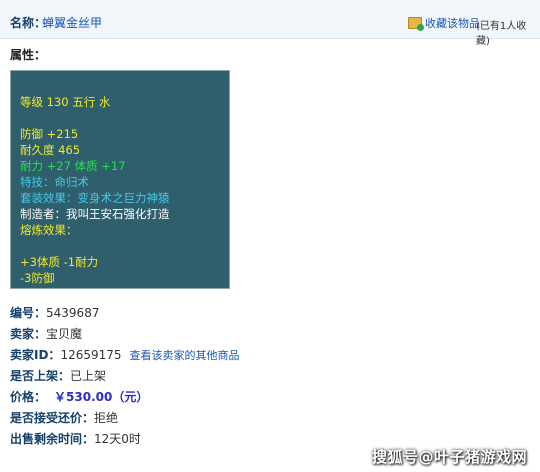 The width and height of the screenshot is (540, 472). What do you see at coordinates (450, 457) in the screenshot?
I see `watermark: 搜狐号@叶子猪游戏网` at bounding box center [450, 457].